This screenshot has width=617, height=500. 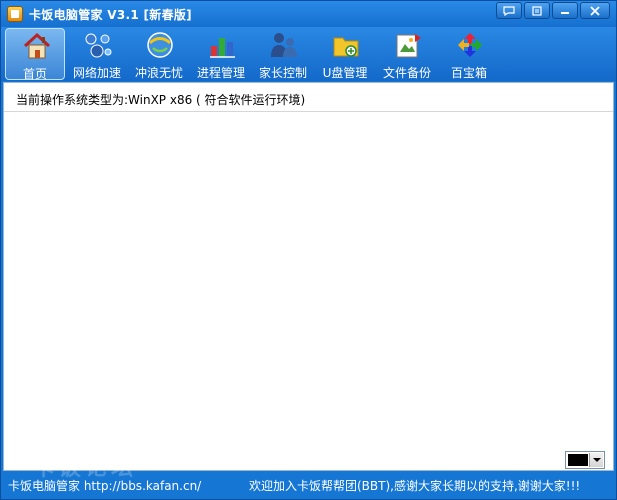 I want to click on tab-label: U盘管理, so click(x=345, y=73).